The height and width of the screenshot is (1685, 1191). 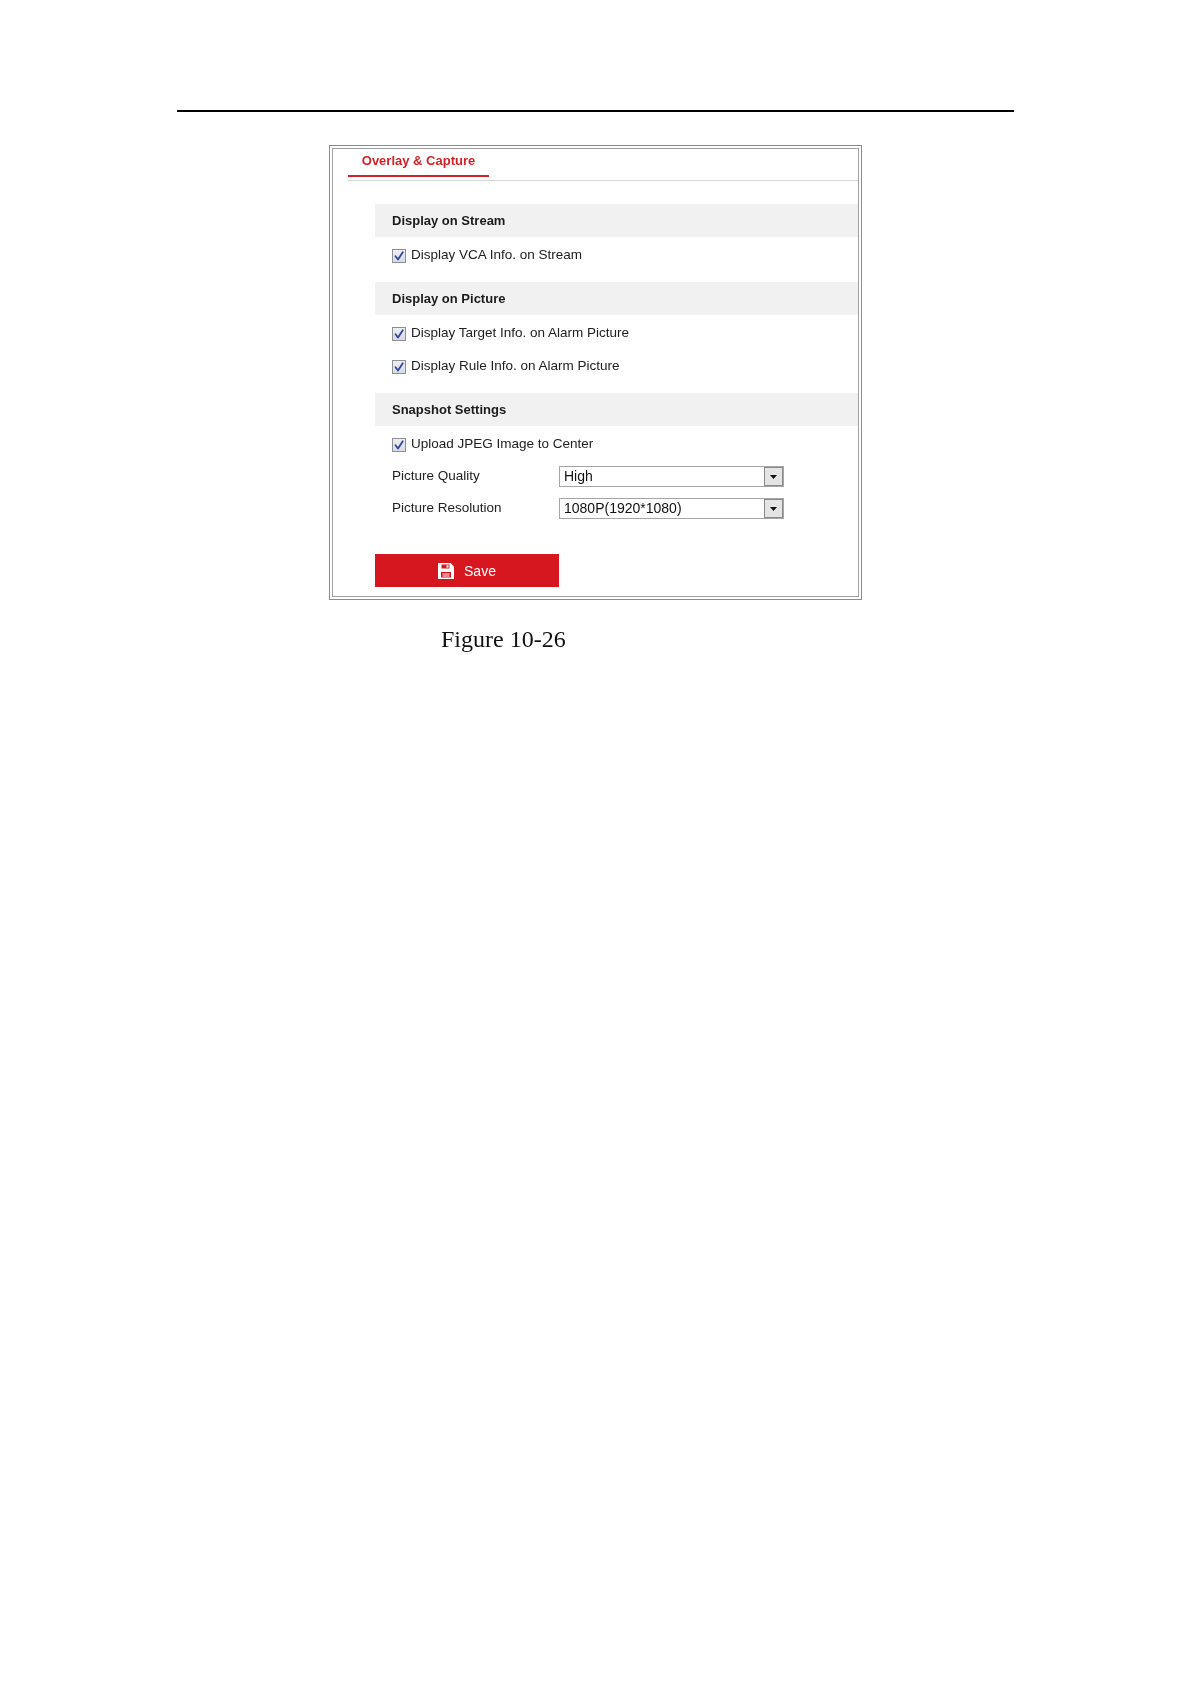 I want to click on checkbox-label: Display Target Info. on Alarm Picture, so click(x=520, y=332).